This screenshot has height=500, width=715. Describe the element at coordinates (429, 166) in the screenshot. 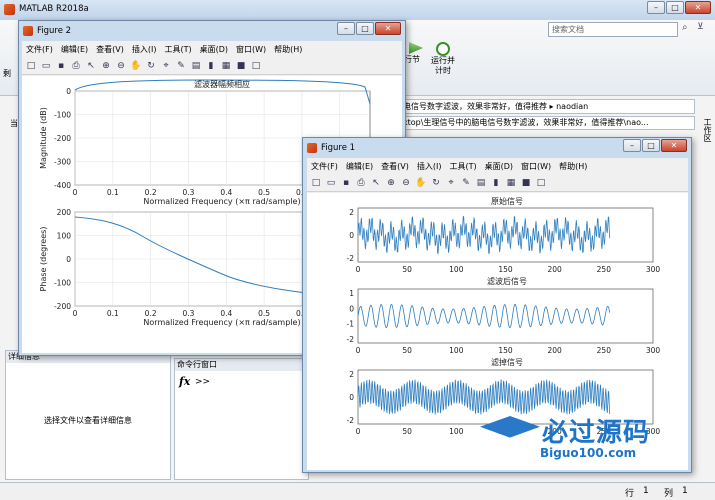

I see `figure1-menu-insert: 插入(I)` at that location.